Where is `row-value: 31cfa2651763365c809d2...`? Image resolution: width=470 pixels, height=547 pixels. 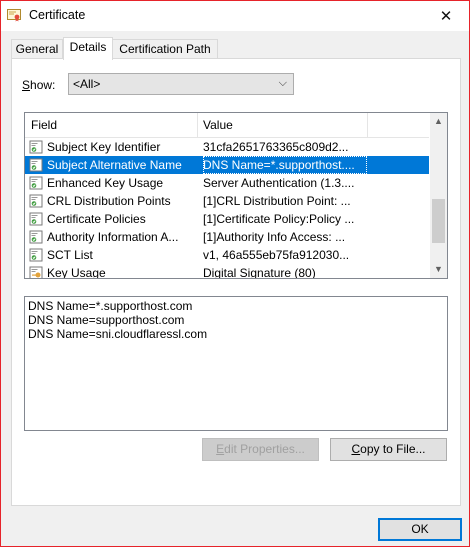
row-value: 31cfa2651763365c809d2... is located at coordinates (276, 147).